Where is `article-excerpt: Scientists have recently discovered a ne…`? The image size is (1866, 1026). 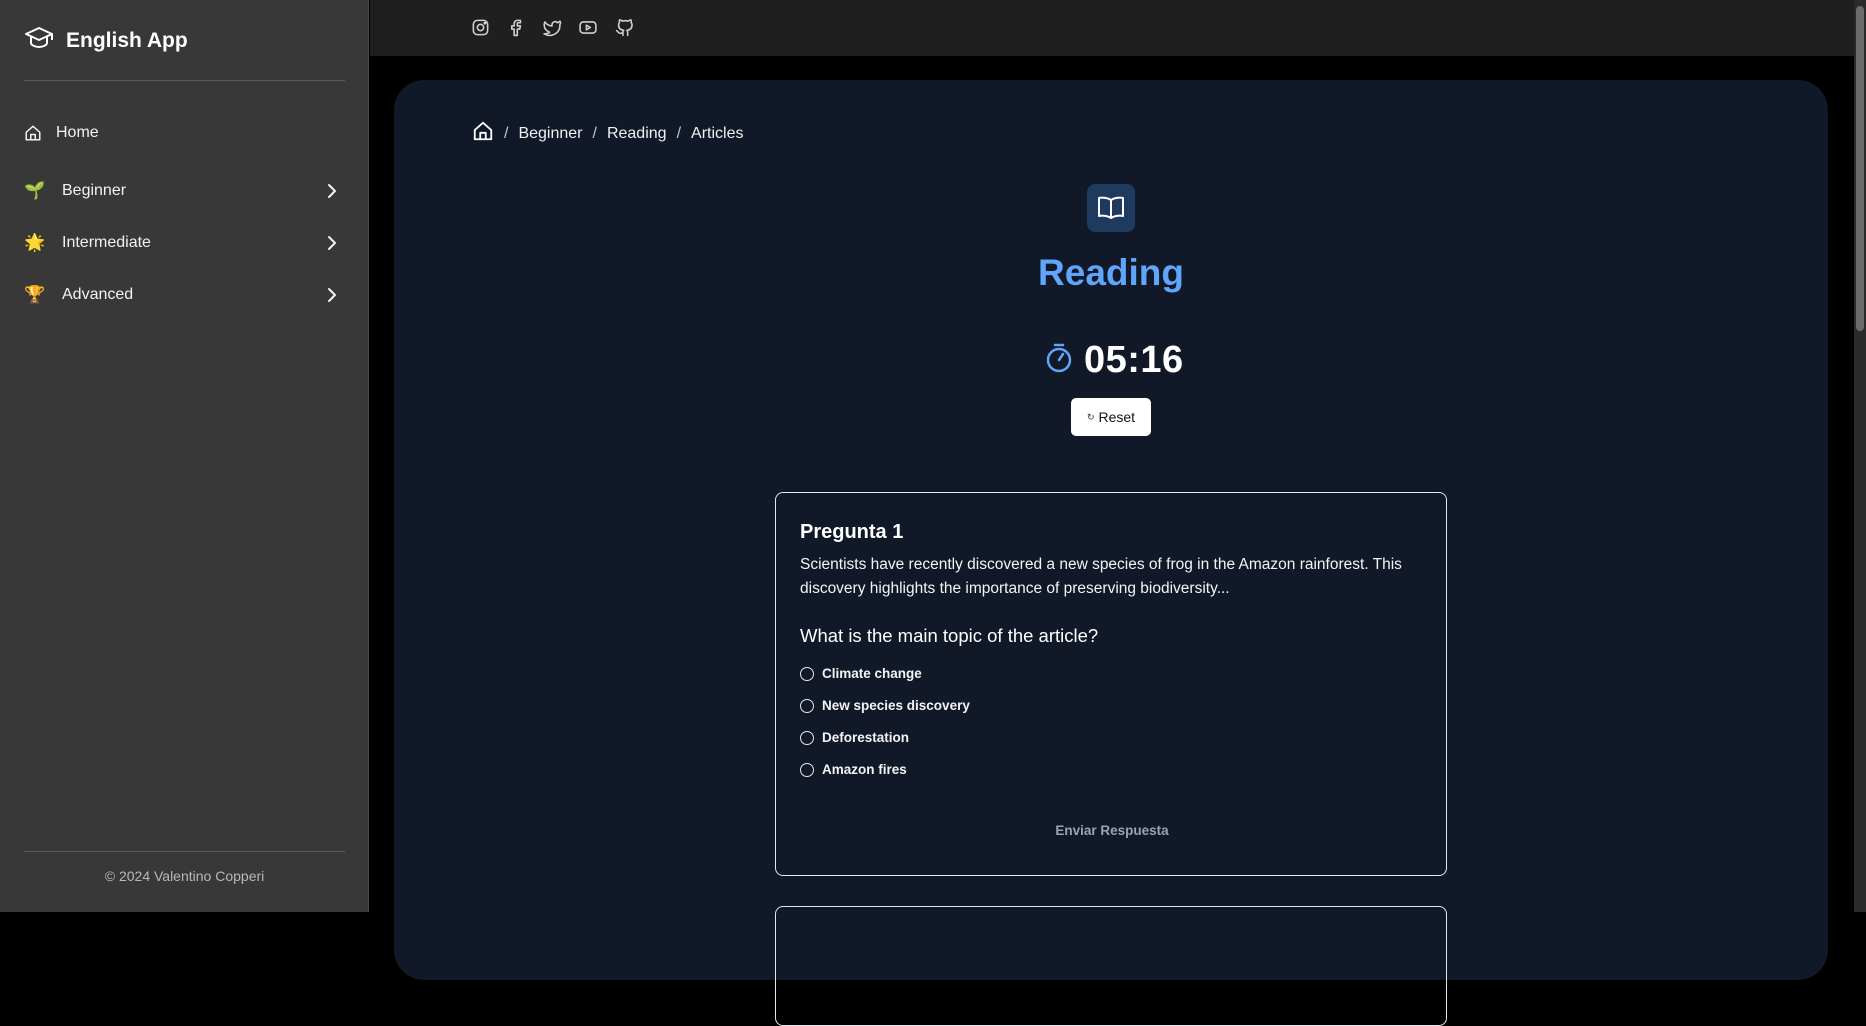
article-excerpt: Scientists have recently discovered a ne… is located at coordinates (1101, 576).